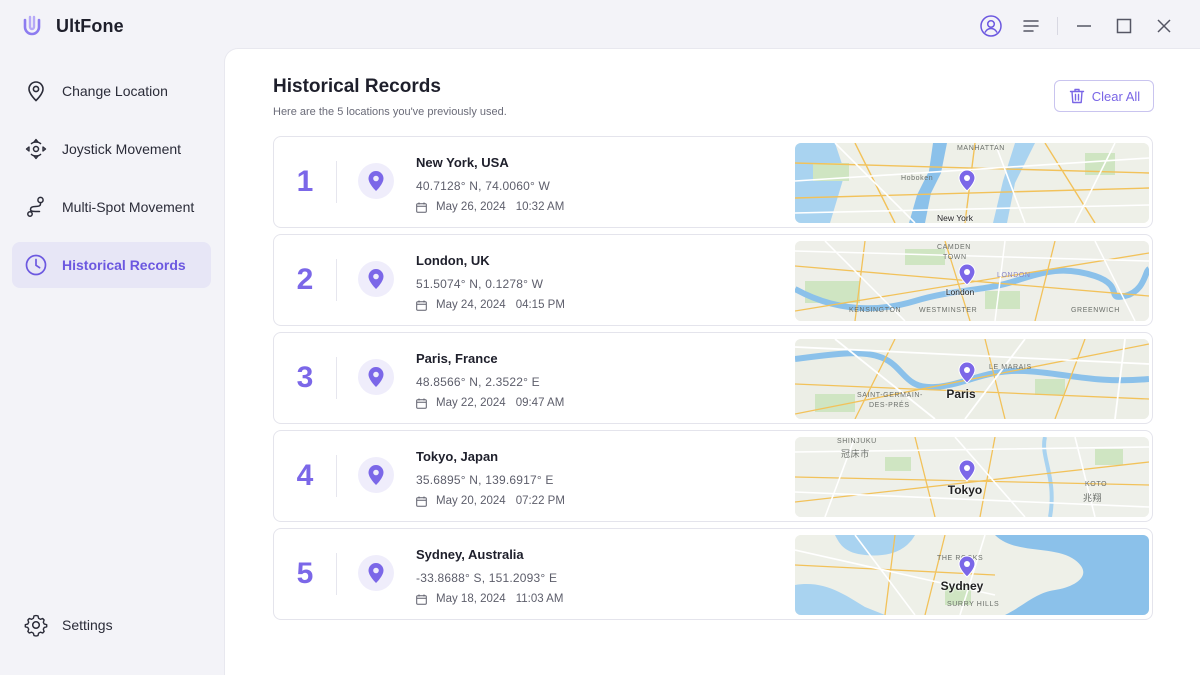 The height and width of the screenshot is (675, 1200). I want to click on record-time: 10:32 AM, so click(540, 207).